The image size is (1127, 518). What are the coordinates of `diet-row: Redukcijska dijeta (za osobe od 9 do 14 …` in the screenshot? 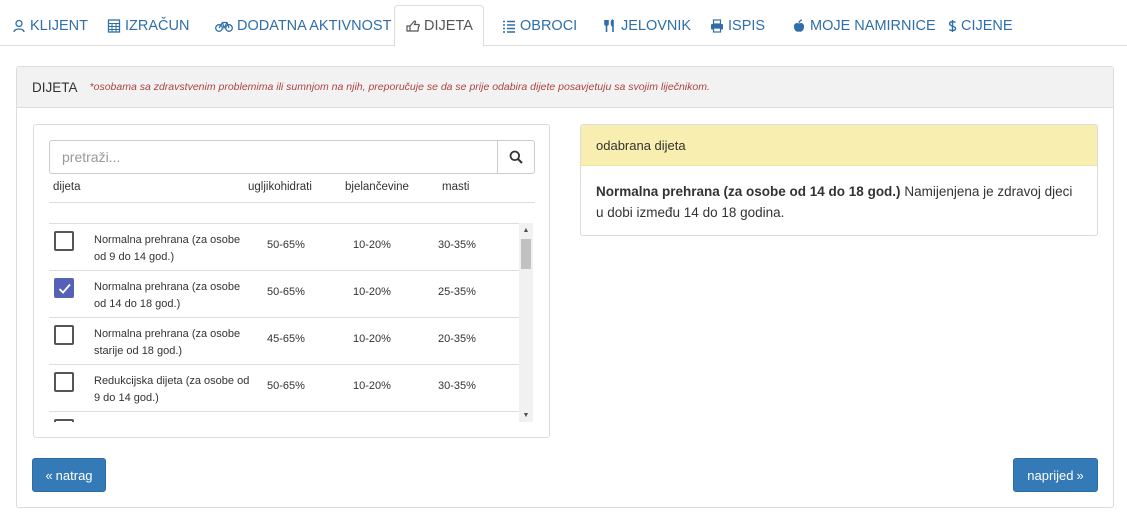 It's located at (284, 387).